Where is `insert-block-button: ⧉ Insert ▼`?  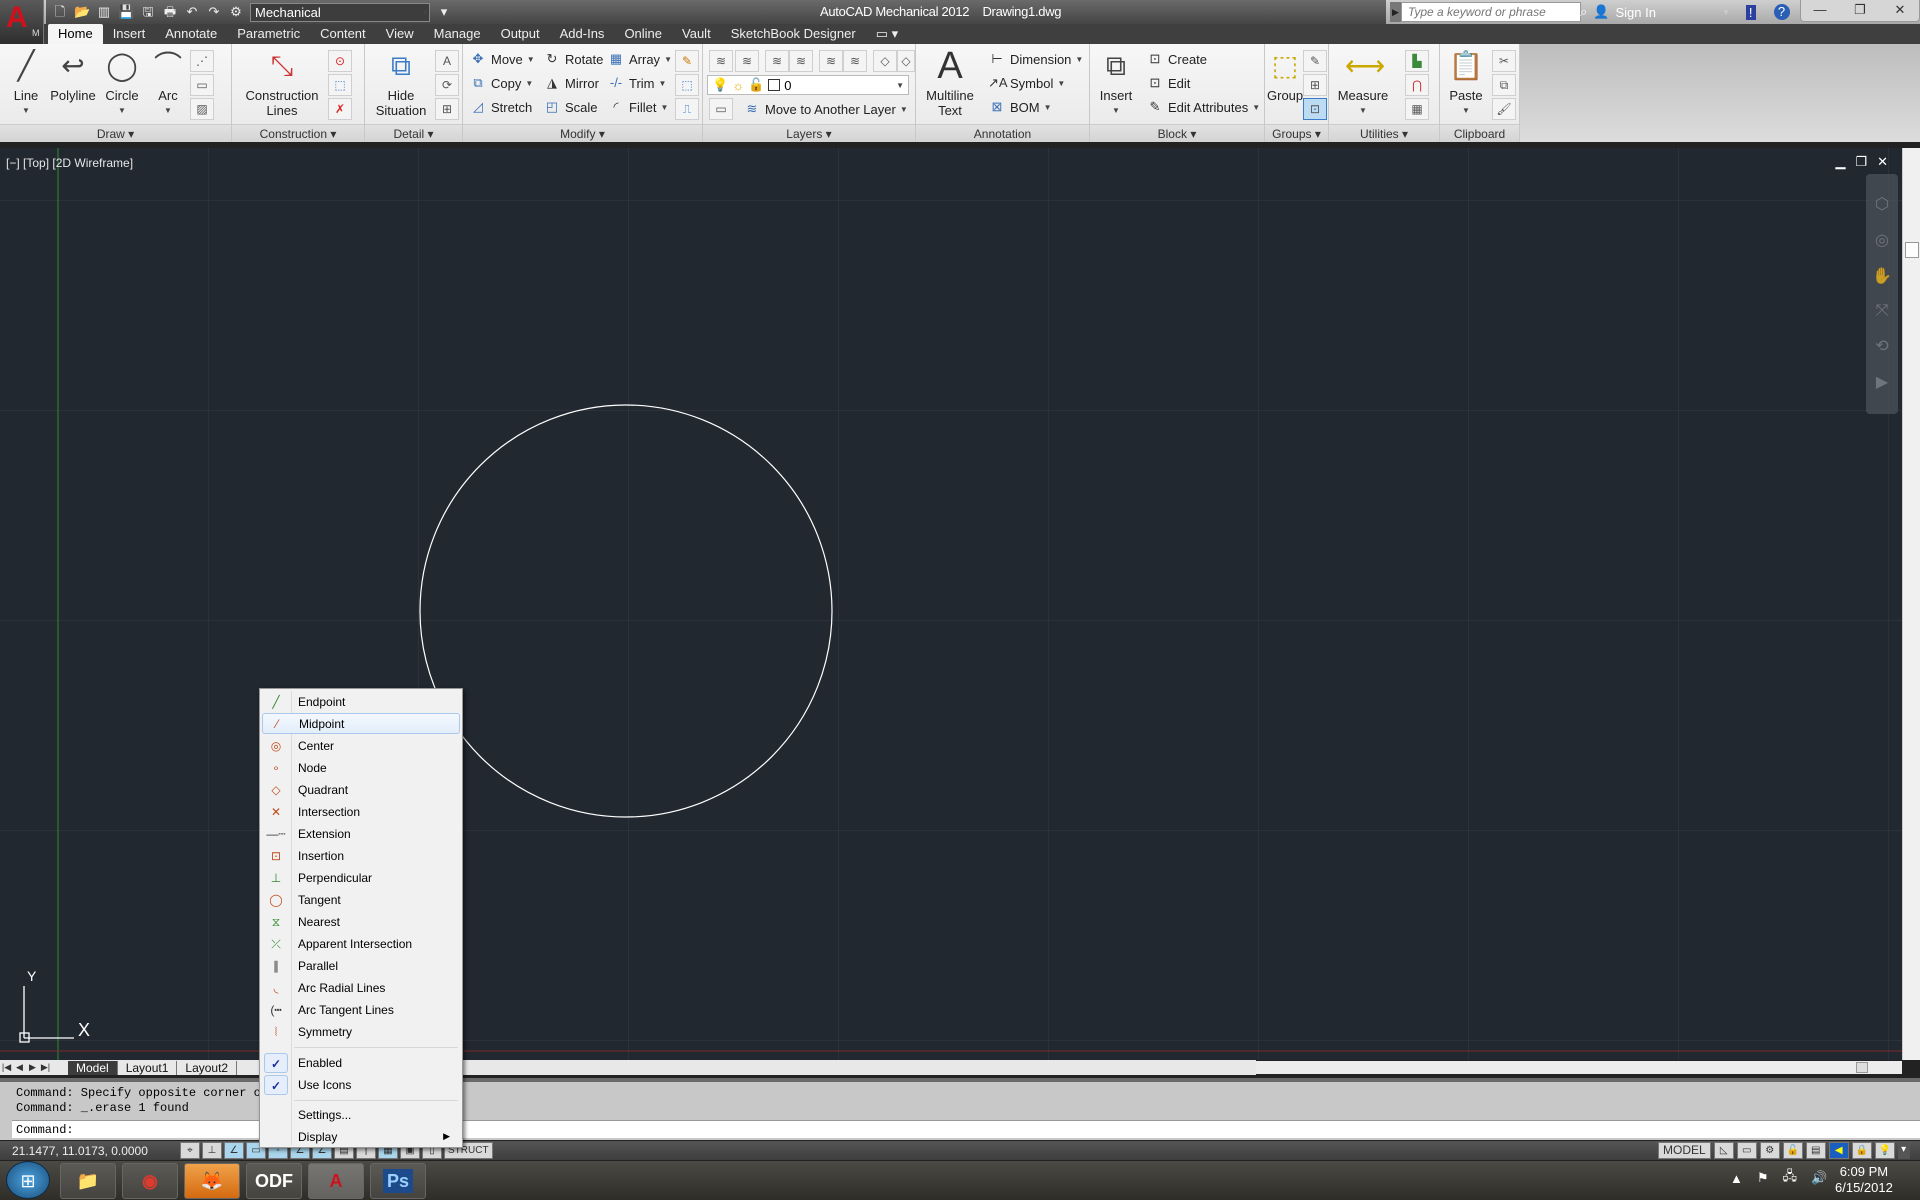 insert-block-button: ⧉ Insert ▼ is located at coordinates (1116, 83).